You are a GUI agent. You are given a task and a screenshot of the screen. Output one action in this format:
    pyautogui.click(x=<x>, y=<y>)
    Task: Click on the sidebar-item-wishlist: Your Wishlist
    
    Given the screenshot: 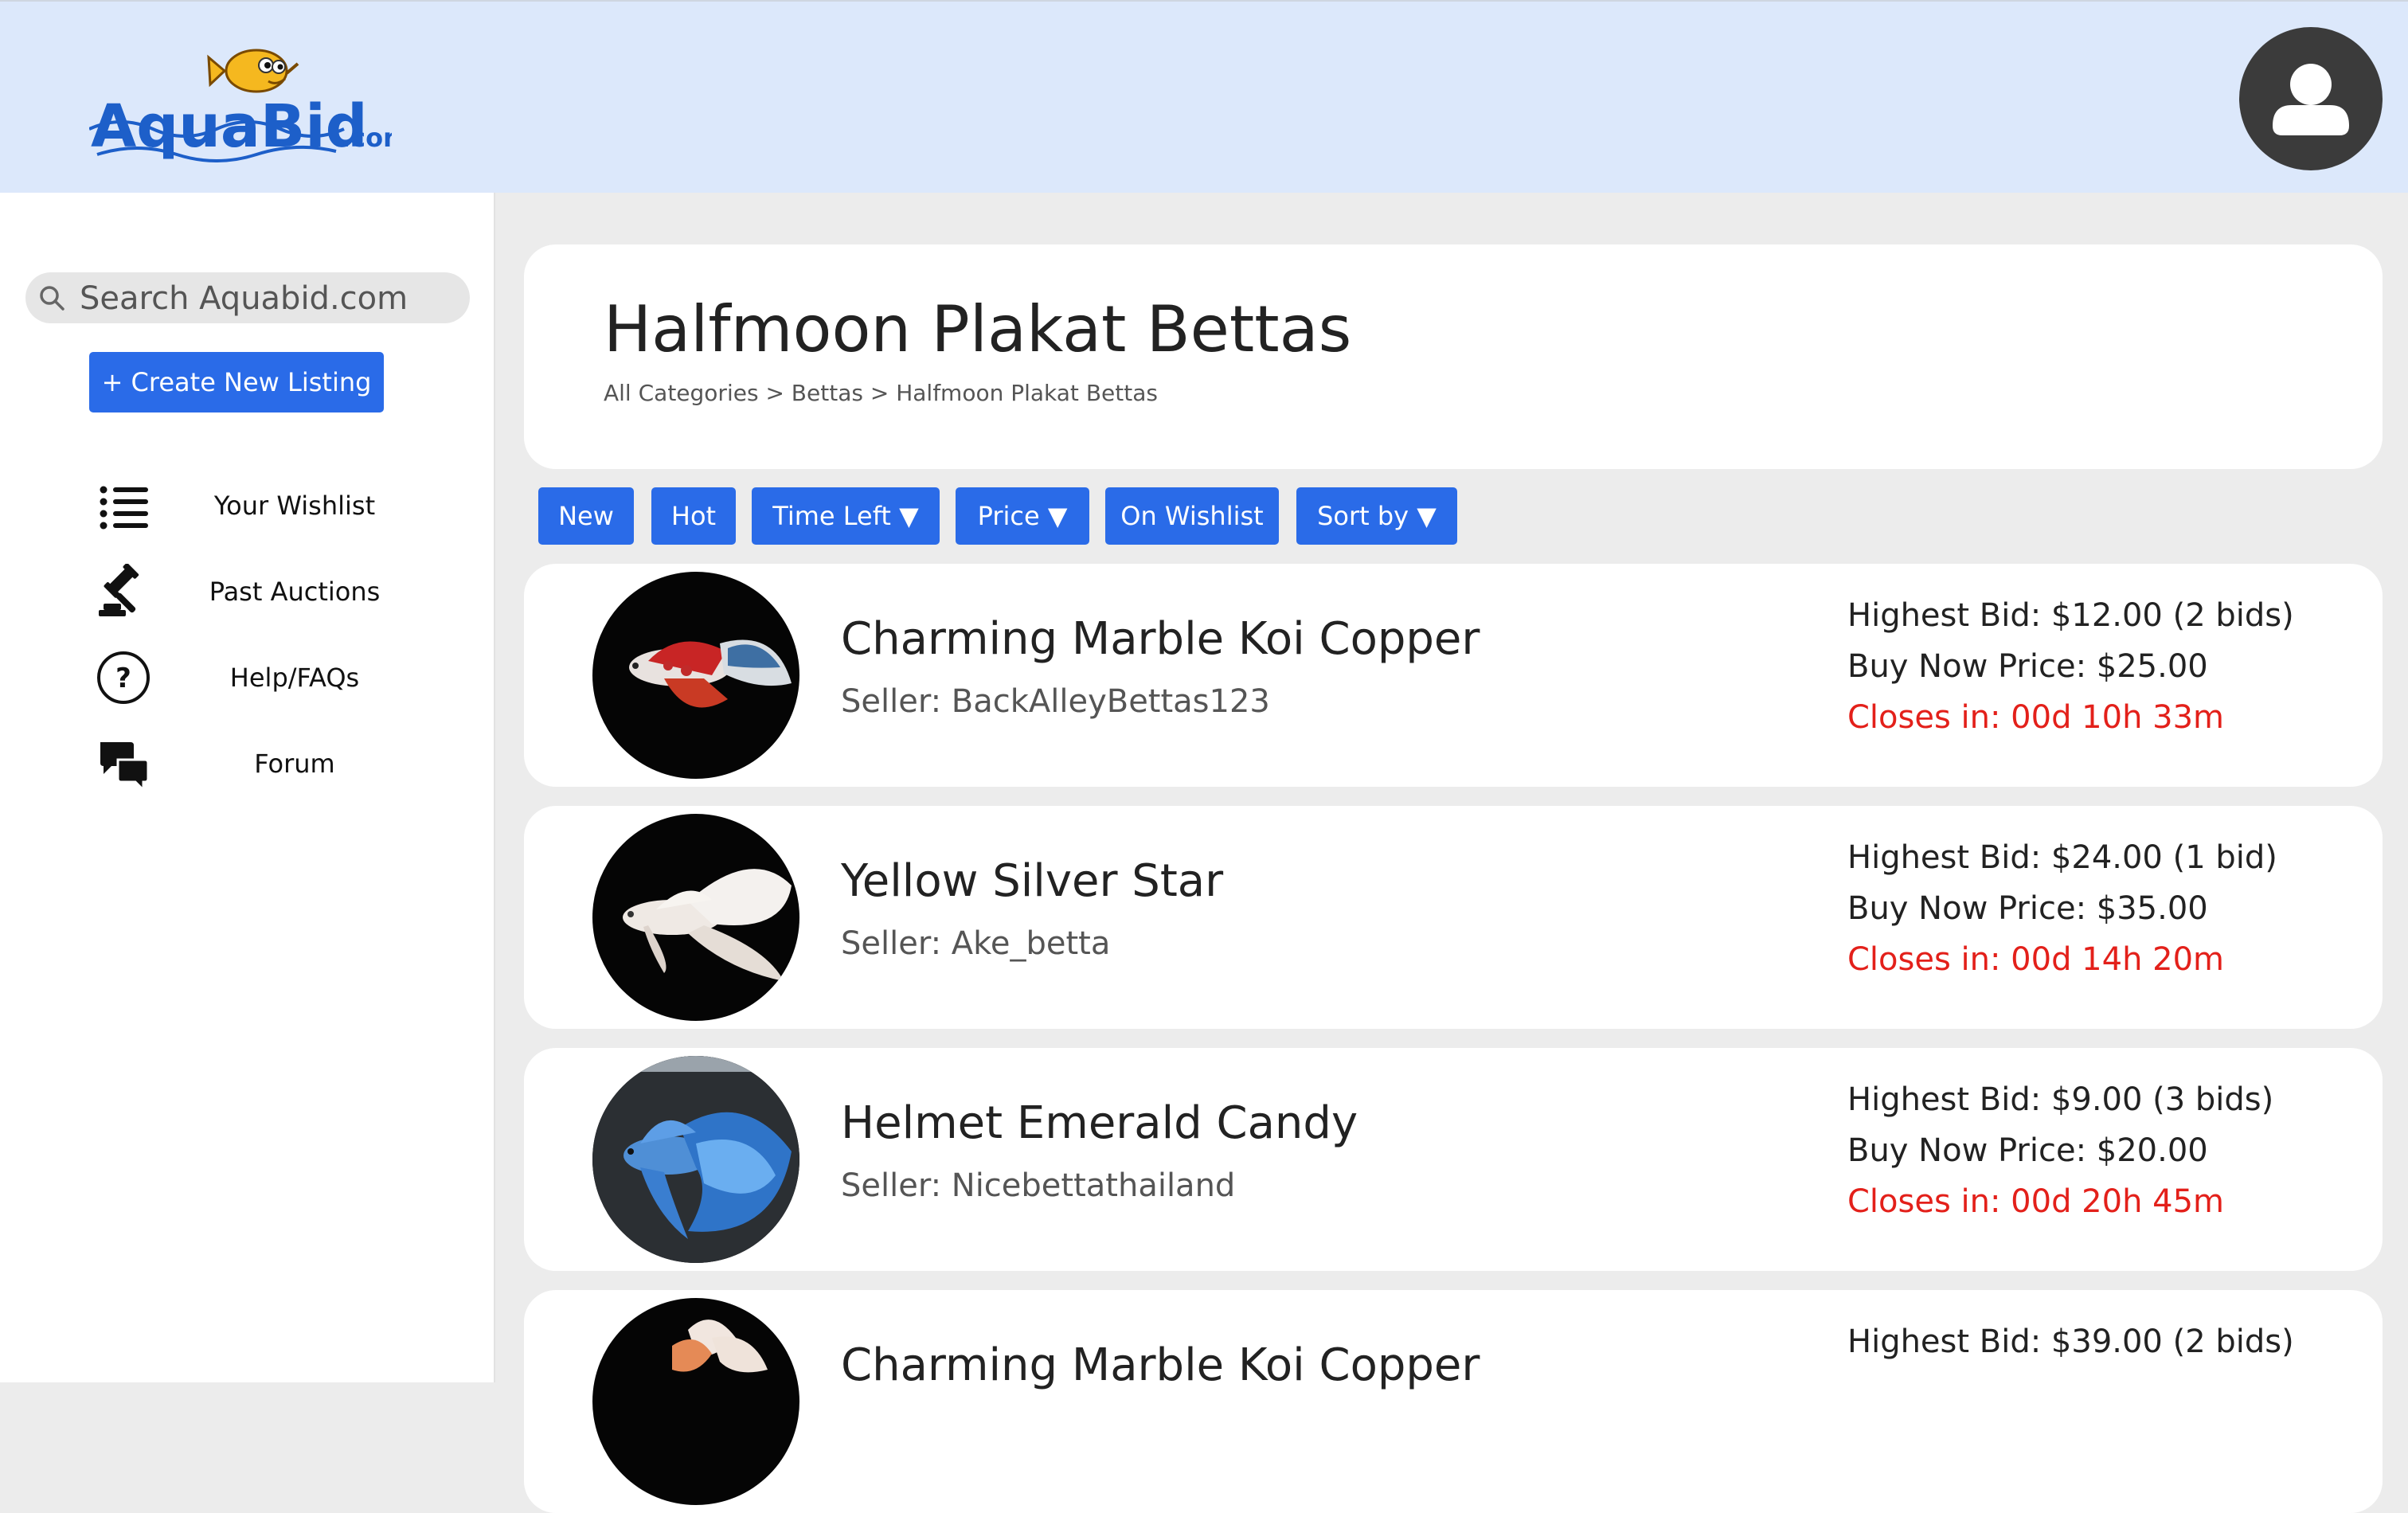 What is the action you would take?
    pyautogui.click(x=255, y=505)
    